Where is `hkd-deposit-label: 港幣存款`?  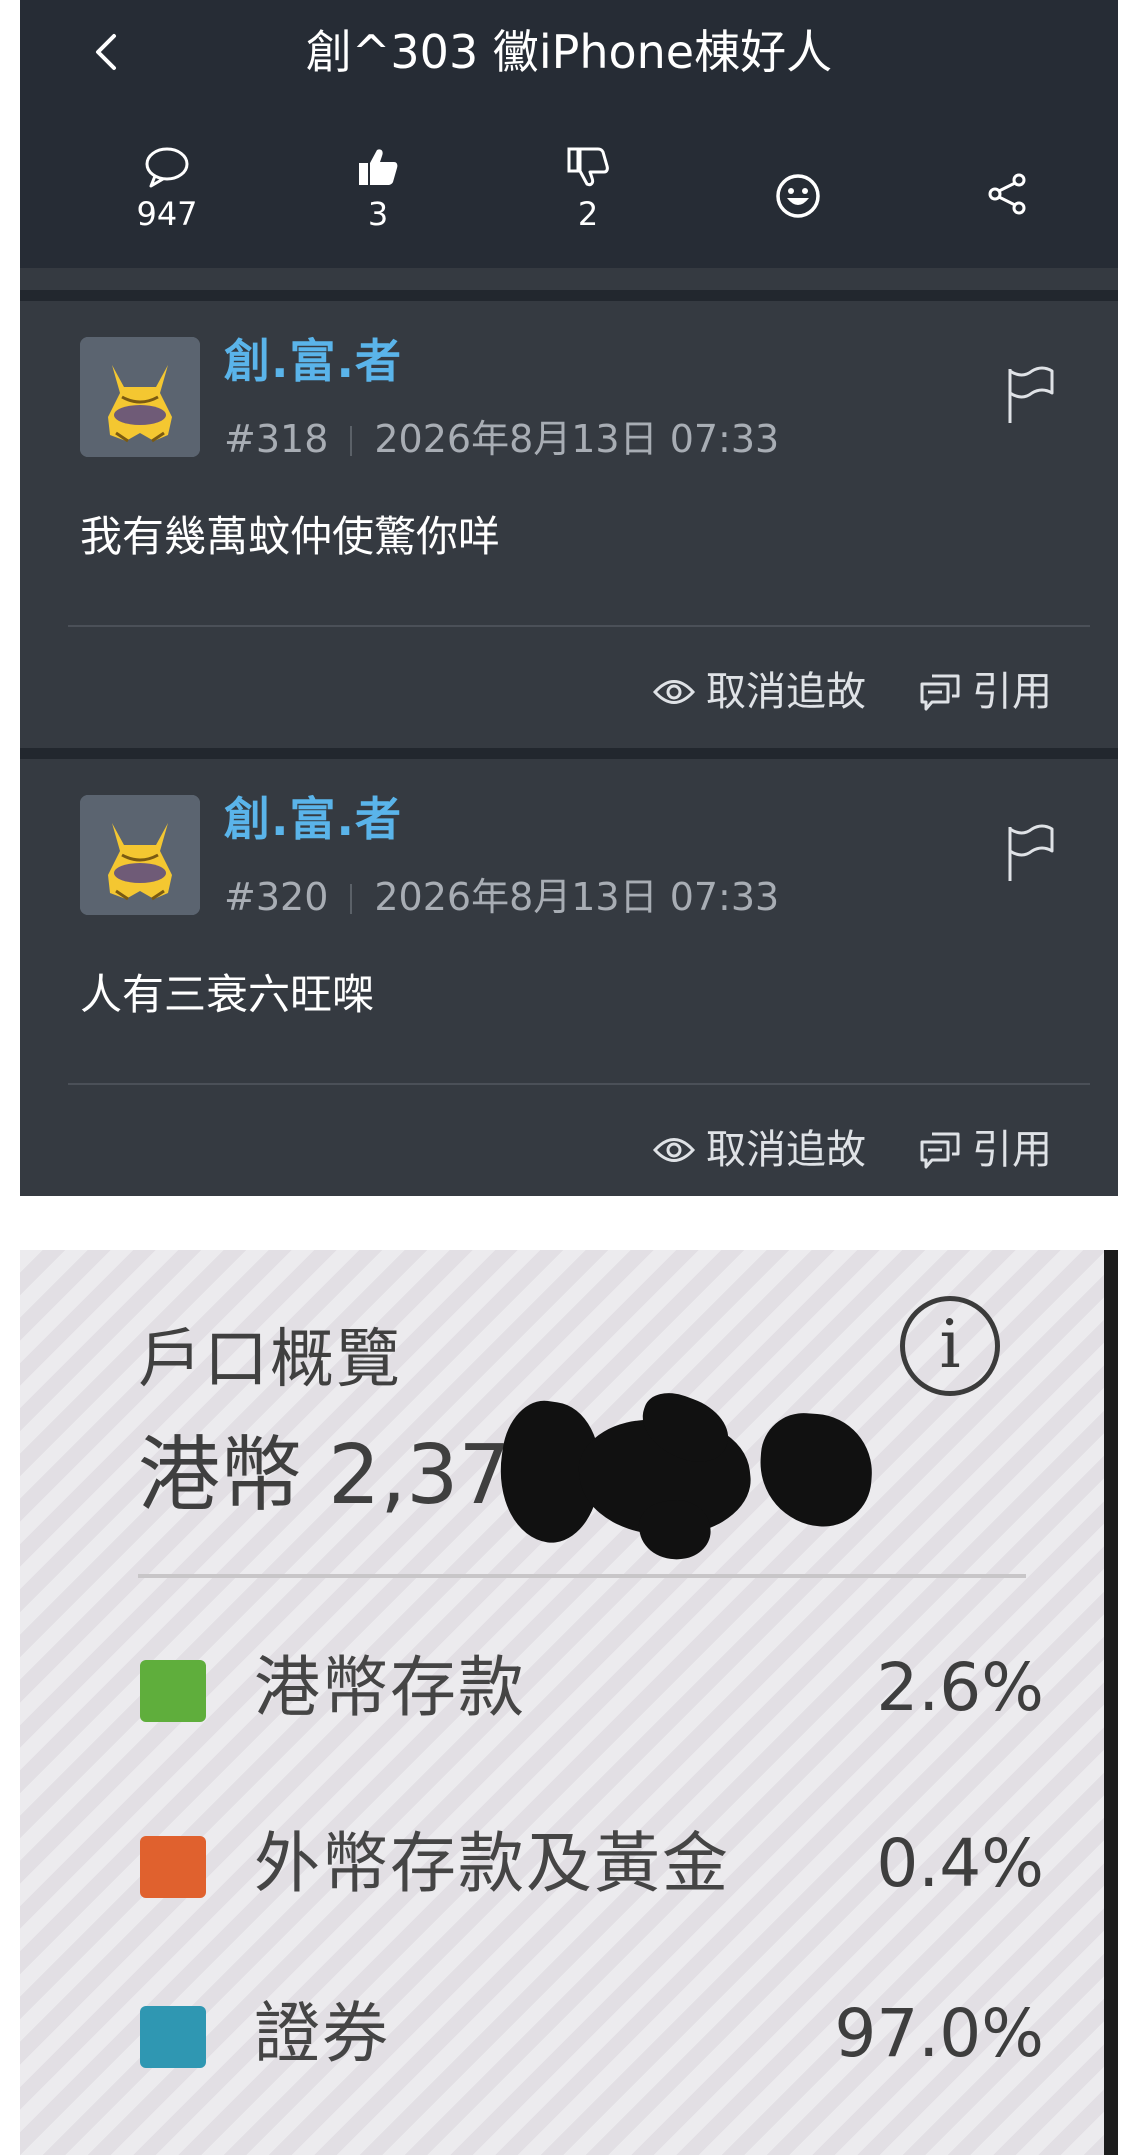
hkd-deposit-label: 港幣存款 is located at coordinates (390, 1687).